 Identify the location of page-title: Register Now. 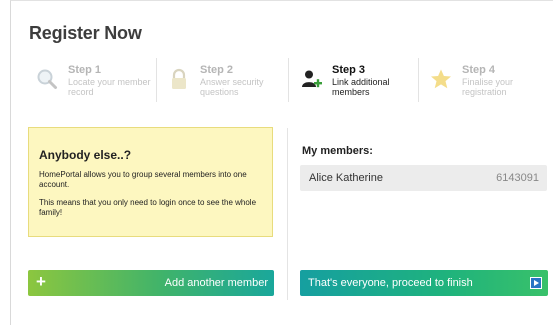
(85, 33).